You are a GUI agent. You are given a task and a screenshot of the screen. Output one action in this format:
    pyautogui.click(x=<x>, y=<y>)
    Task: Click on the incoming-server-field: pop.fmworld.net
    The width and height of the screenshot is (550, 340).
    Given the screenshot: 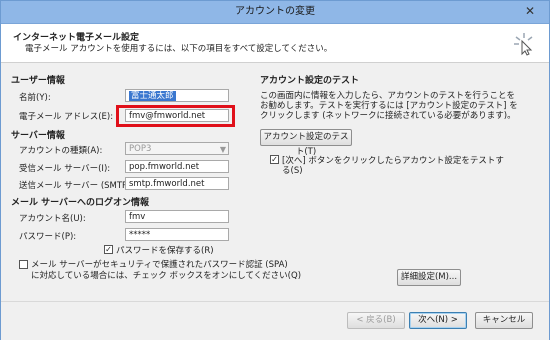 What is the action you would take?
    pyautogui.click(x=177, y=166)
    